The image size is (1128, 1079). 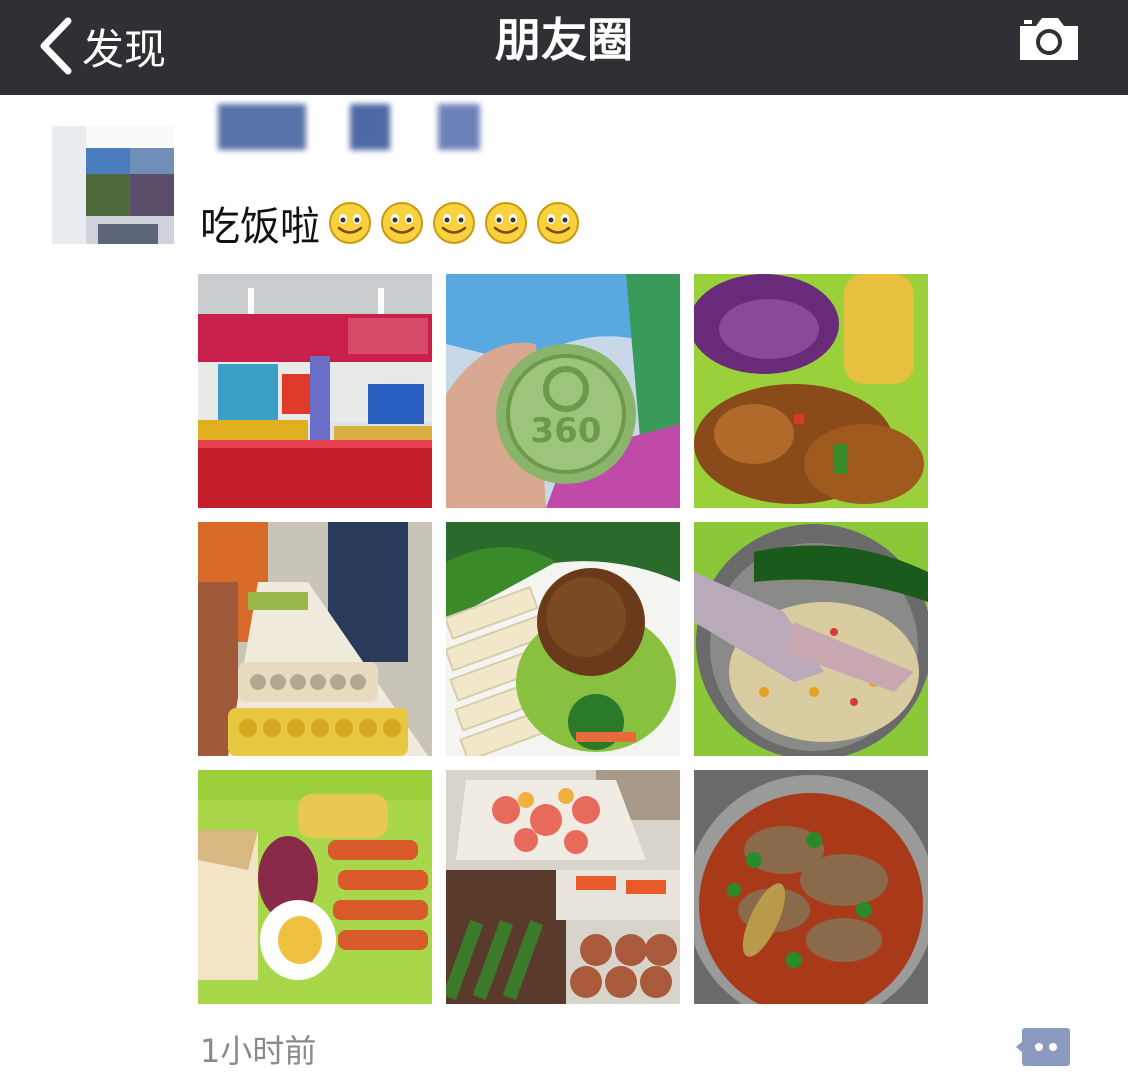 What do you see at coordinates (113, 185) in the screenshot?
I see `avatar` at bounding box center [113, 185].